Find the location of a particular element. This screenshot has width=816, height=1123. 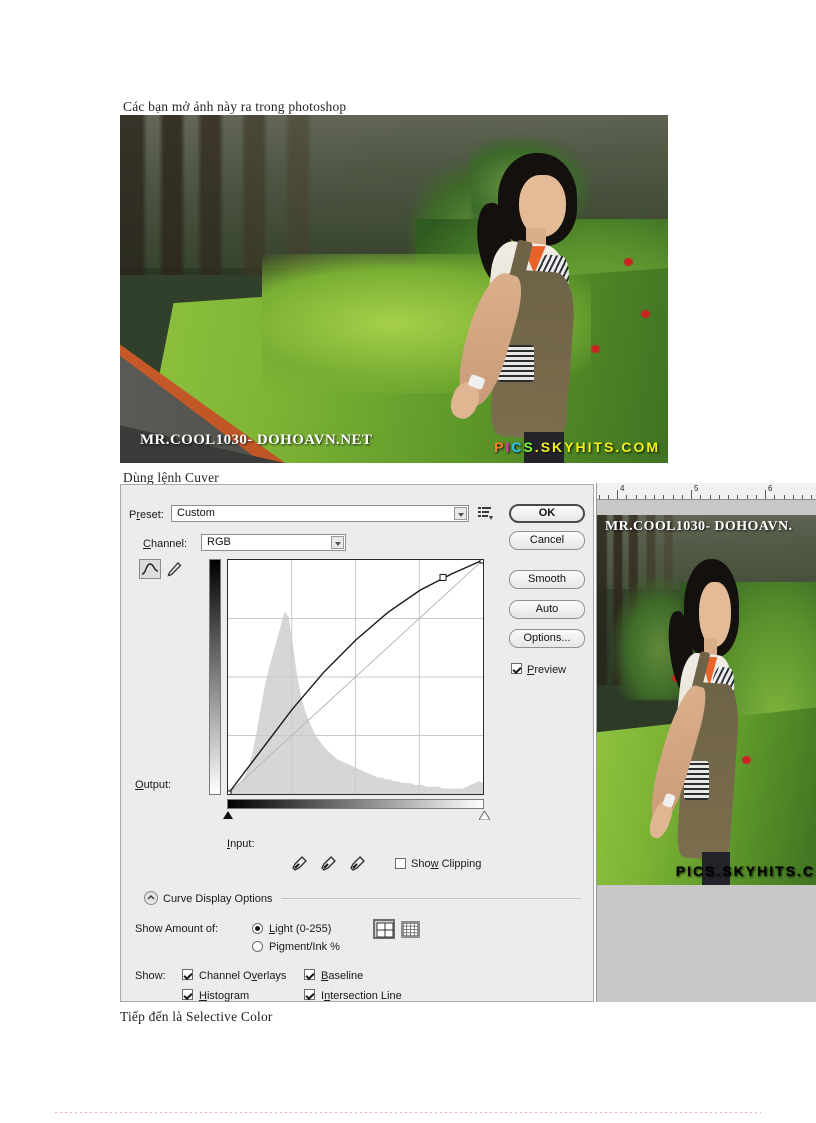

channel-dropdown: RGB is located at coordinates (273, 542).